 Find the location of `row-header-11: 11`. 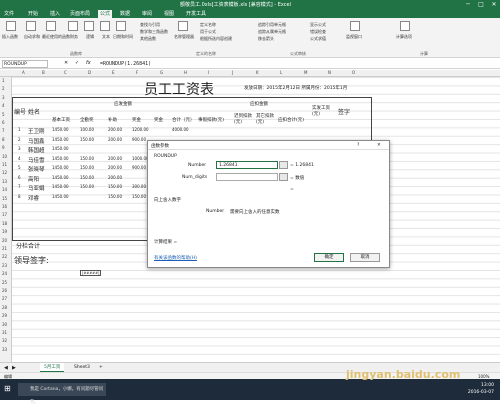

row-header-11: 11 is located at coordinates (4, 164).